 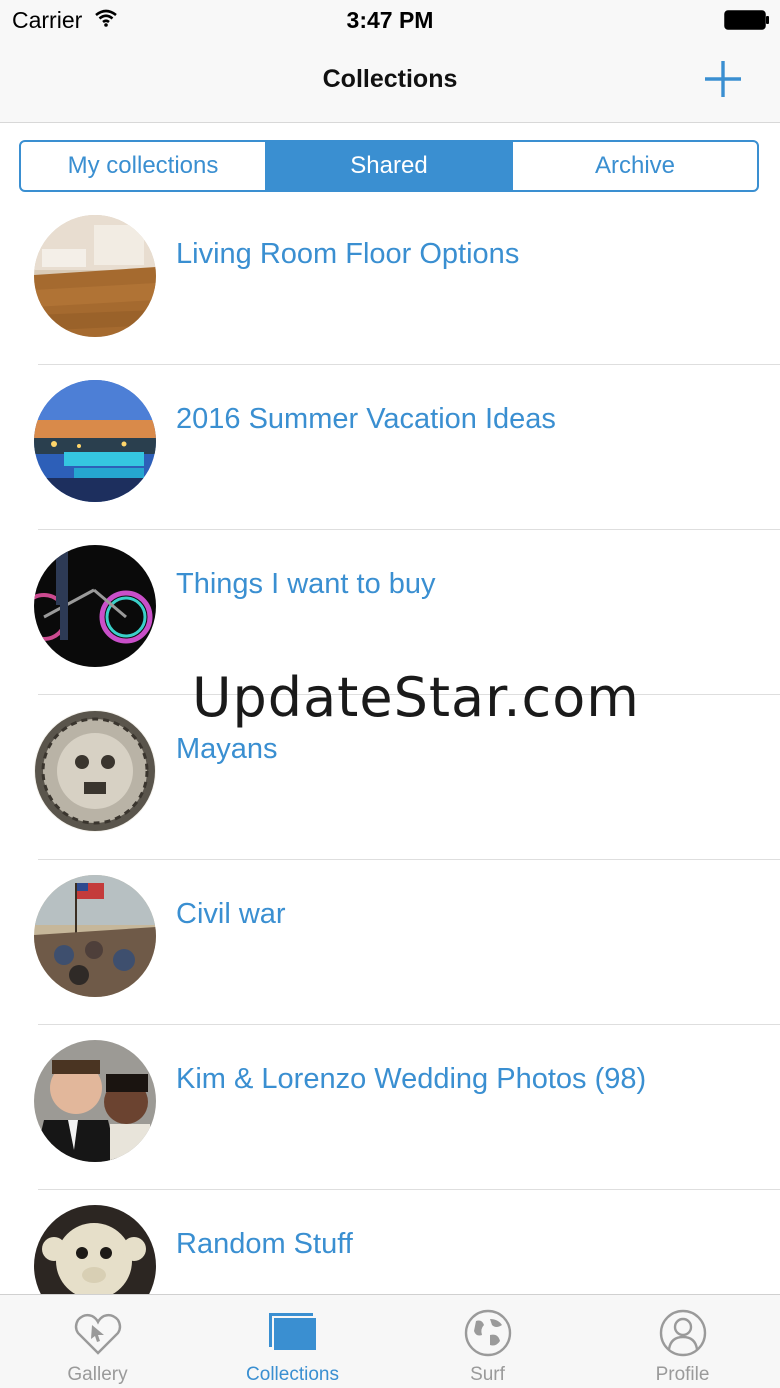 I want to click on collection-row: Kim & Lorenzo Wedding Photos (98), so click(x=390, y=1107).